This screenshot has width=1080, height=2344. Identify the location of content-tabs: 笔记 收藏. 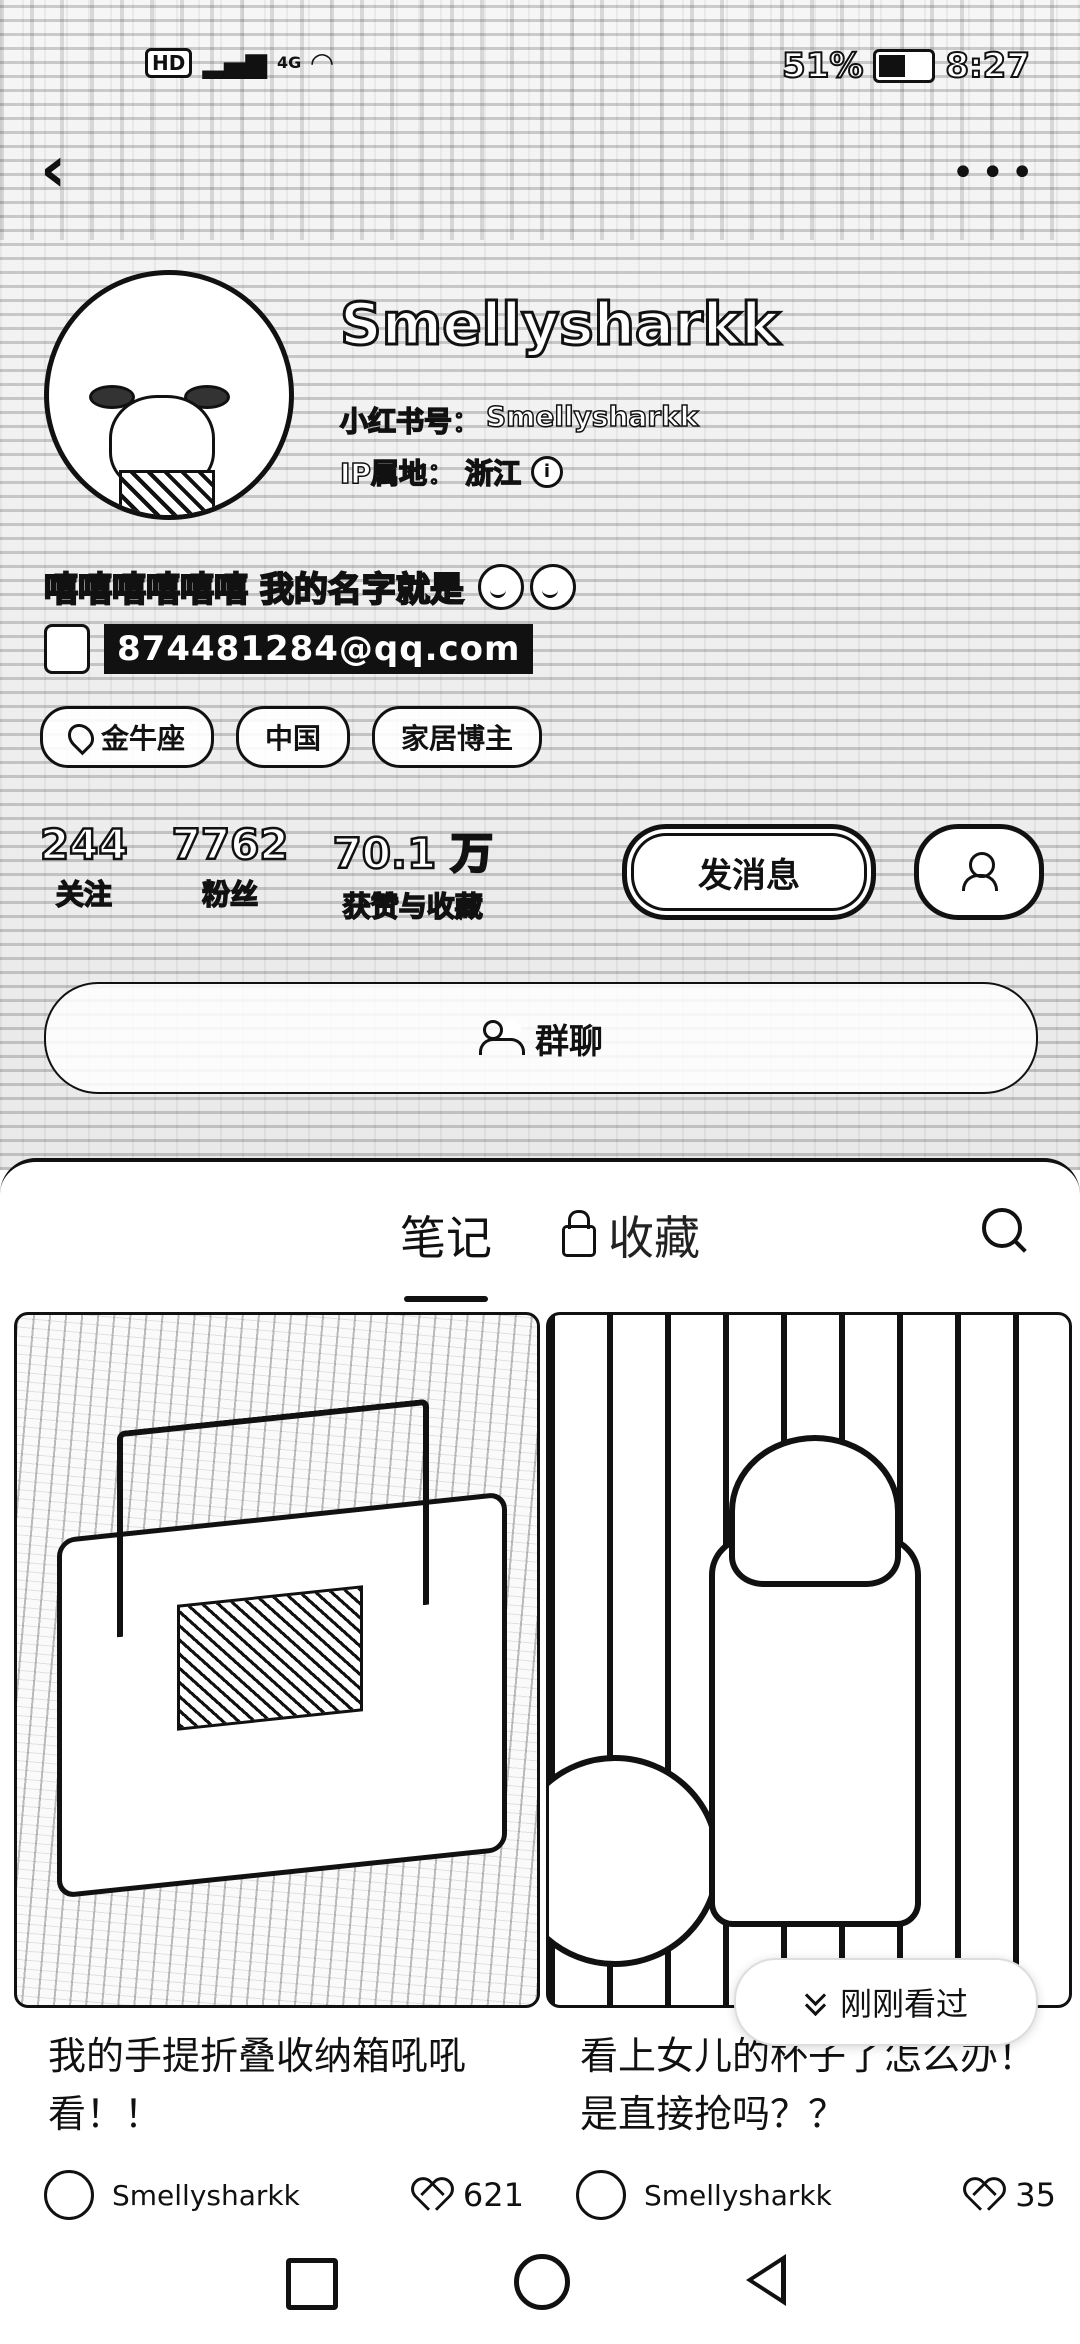
(540, 1252).